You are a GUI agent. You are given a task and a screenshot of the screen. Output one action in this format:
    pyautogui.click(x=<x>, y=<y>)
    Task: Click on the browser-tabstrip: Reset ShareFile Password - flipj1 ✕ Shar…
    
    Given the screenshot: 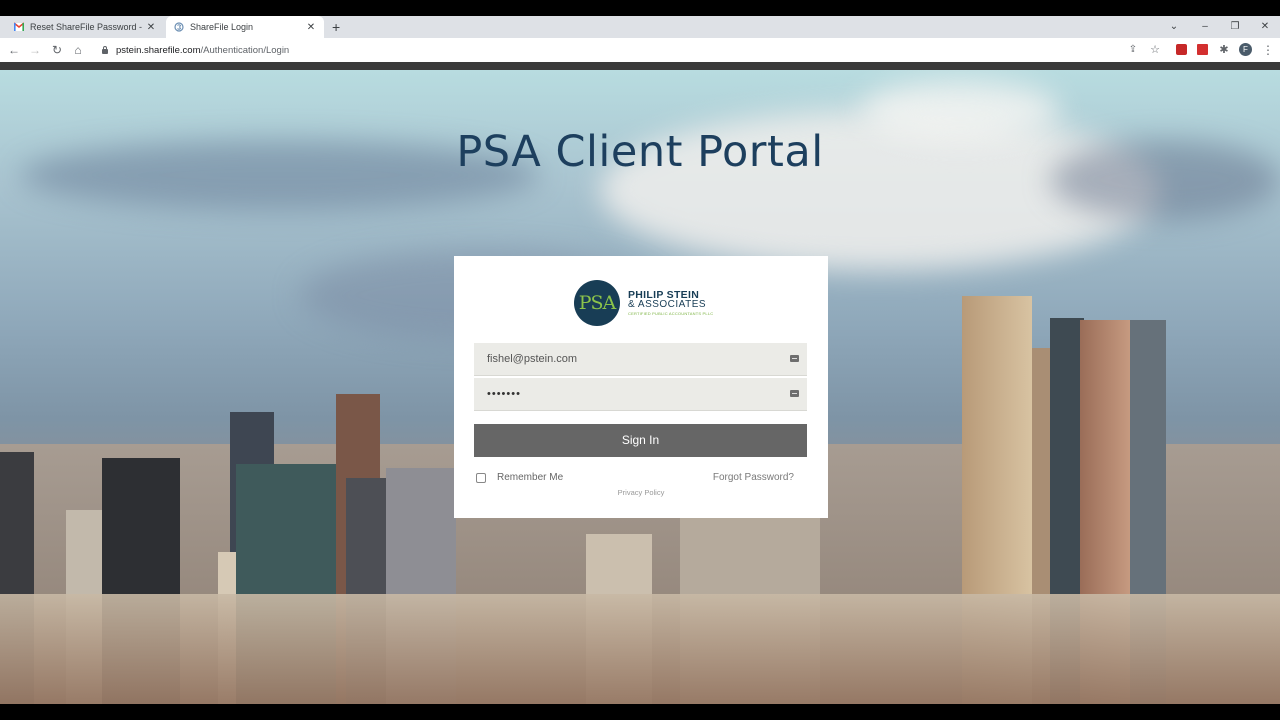 What is the action you would take?
    pyautogui.click(x=640, y=27)
    